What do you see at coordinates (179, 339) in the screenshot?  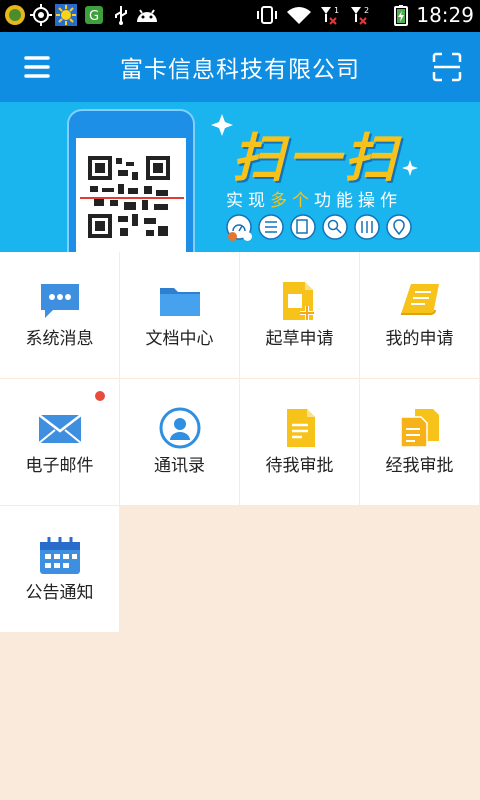 I see `grid-item-label: 文档中心` at bounding box center [179, 339].